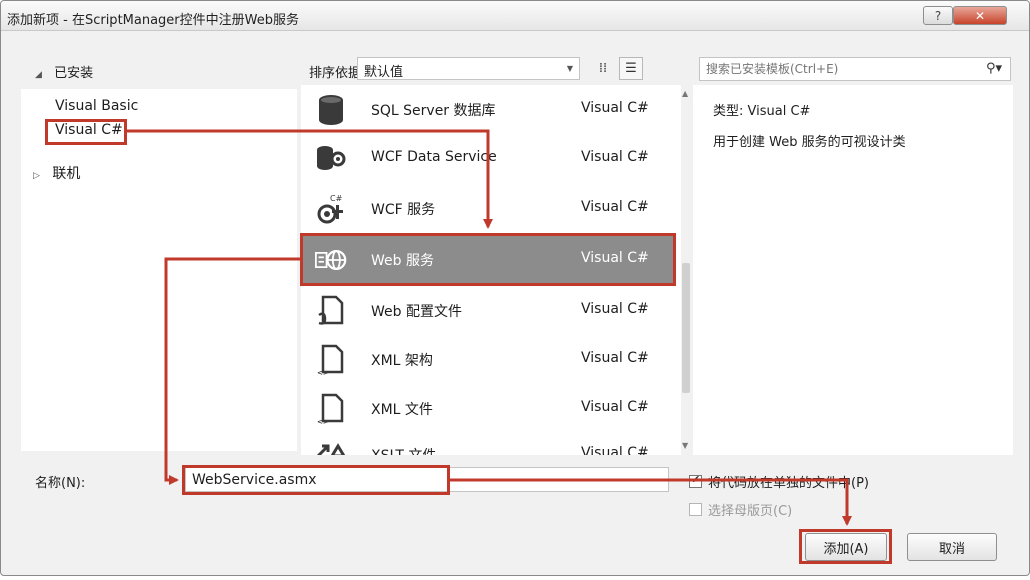 Image resolution: width=1030 pixels, height=580 pixels. I want to click on installed-label: 已安装, so click(74, 73).